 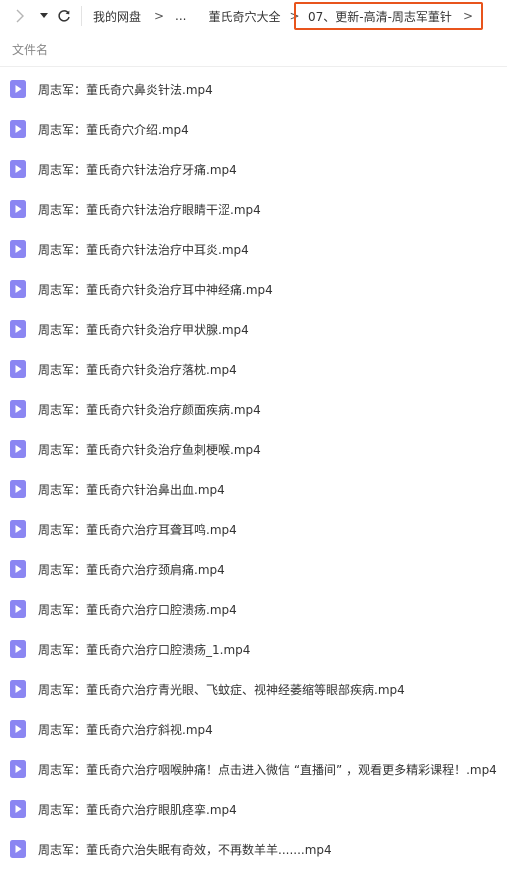 I want to click on file-row: 周志军：董氏奇穴治疗口腔溃疡_1.mp4, so click(x=253, y=649).